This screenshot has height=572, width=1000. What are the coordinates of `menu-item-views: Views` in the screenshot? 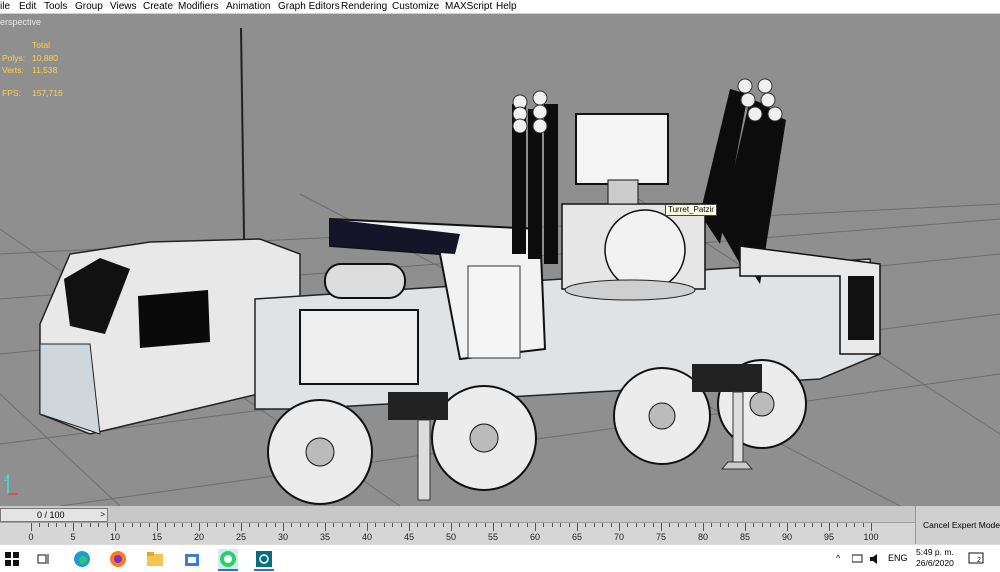 It's located at (123, 6).